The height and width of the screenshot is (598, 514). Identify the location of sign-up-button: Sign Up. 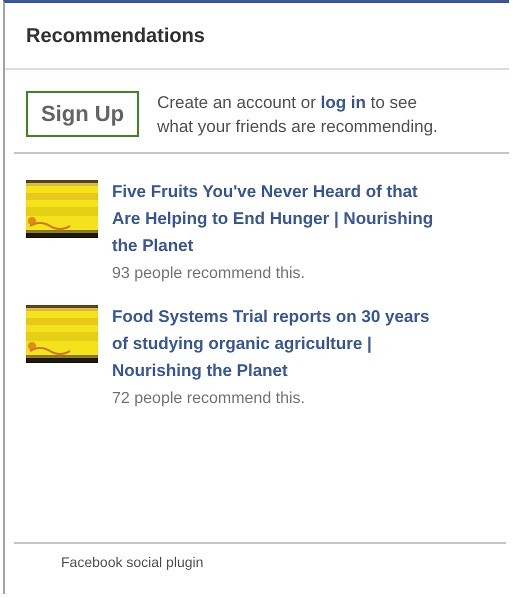
(83, 114).